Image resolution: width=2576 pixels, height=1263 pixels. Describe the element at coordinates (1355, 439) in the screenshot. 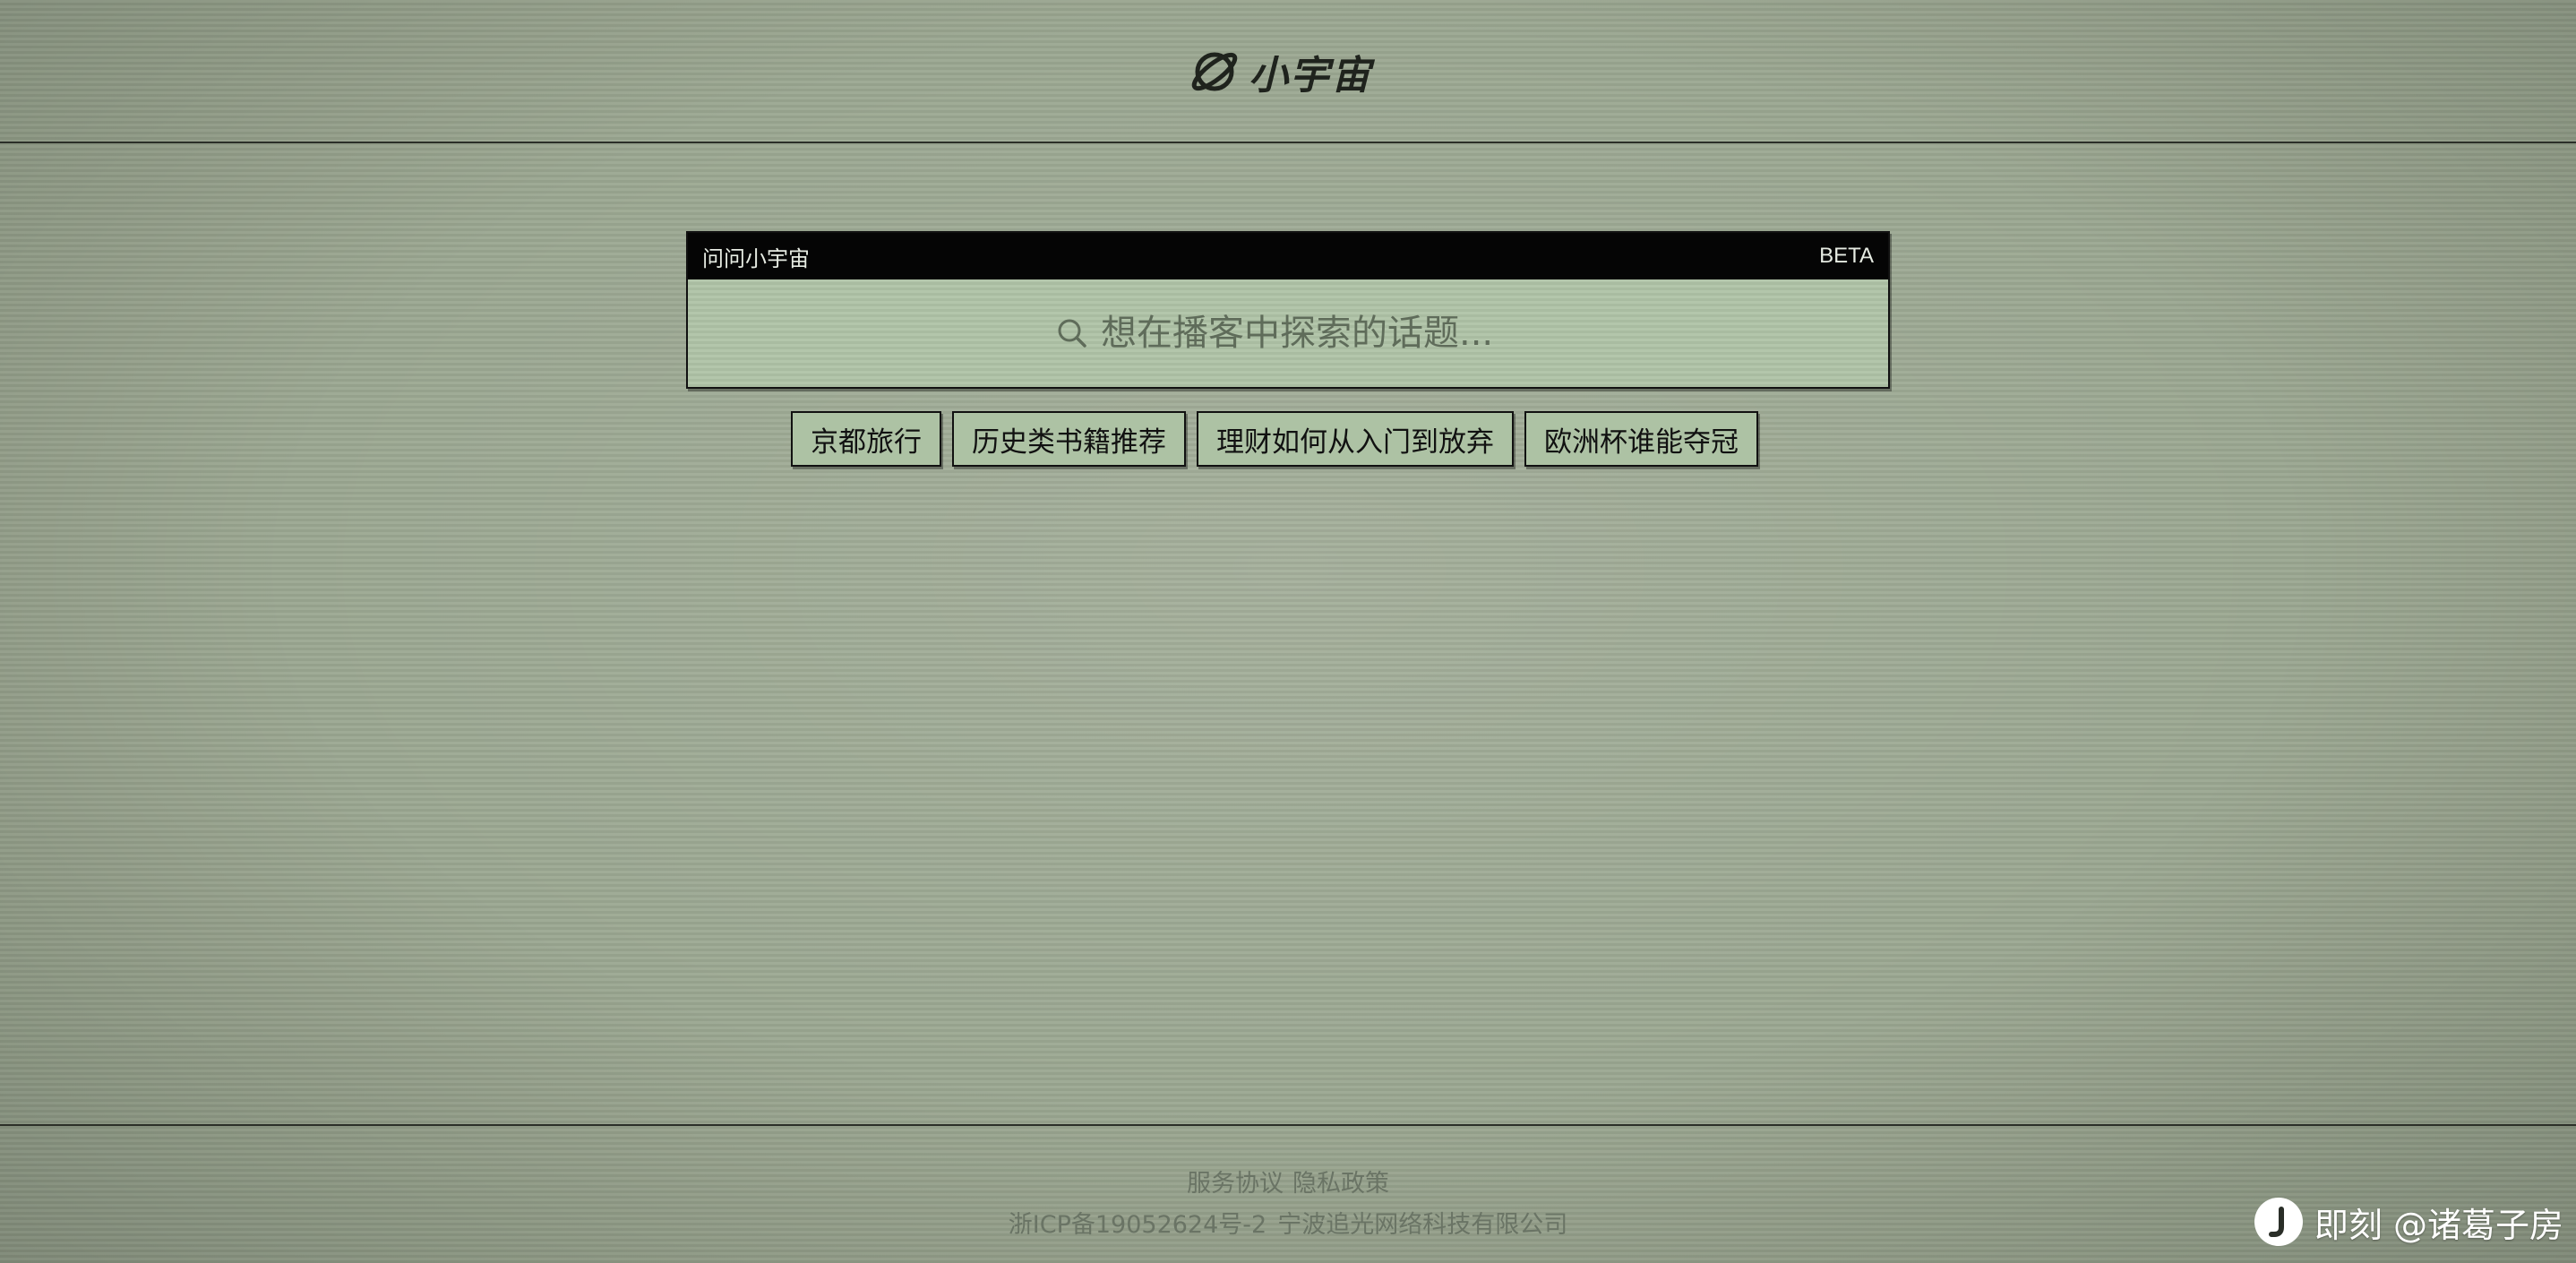

I see `suggestion-chip-finance: 理财如何从入门到放弃` at that location.